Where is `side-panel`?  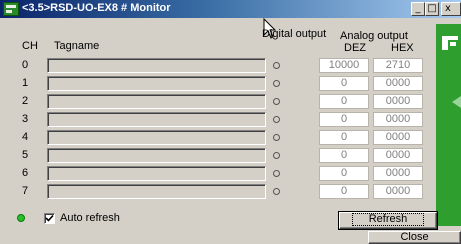 side-panel is located at coordinates (448, 125).